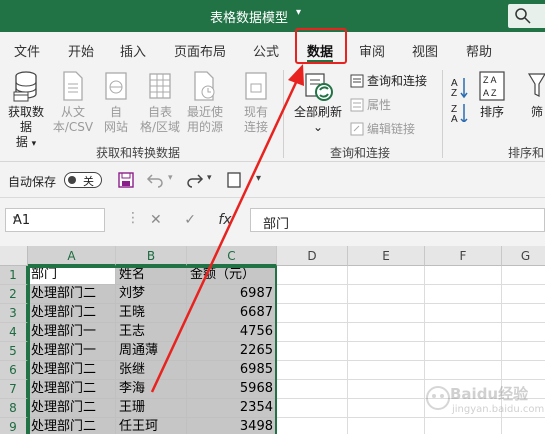 The image size is (545, 434). Describe the element at coordinates (81, 50) in the screenshot. I see `tab-home: 开始` at that location.